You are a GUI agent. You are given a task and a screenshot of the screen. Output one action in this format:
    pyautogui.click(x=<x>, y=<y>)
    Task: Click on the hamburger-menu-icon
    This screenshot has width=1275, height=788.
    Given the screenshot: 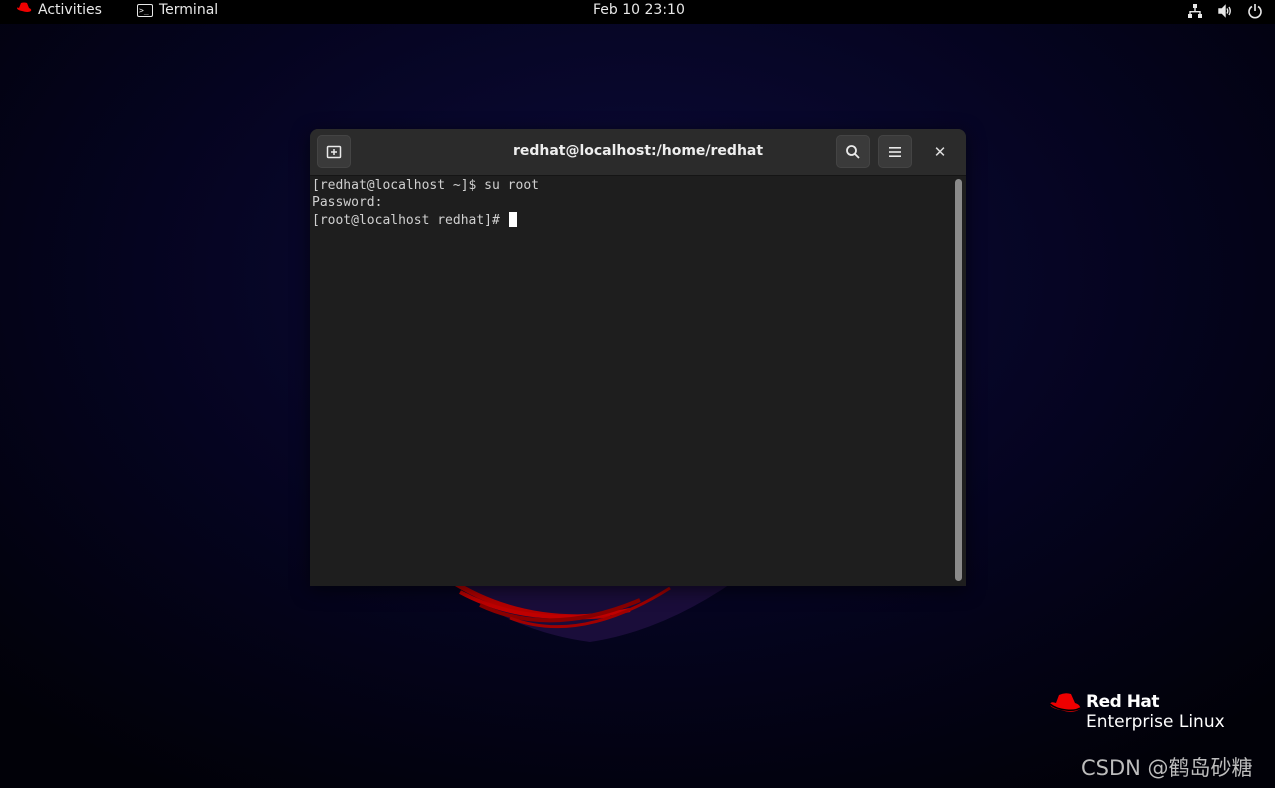 What is the action you would take?
    pyautogui.click(x=895, y=151)
    